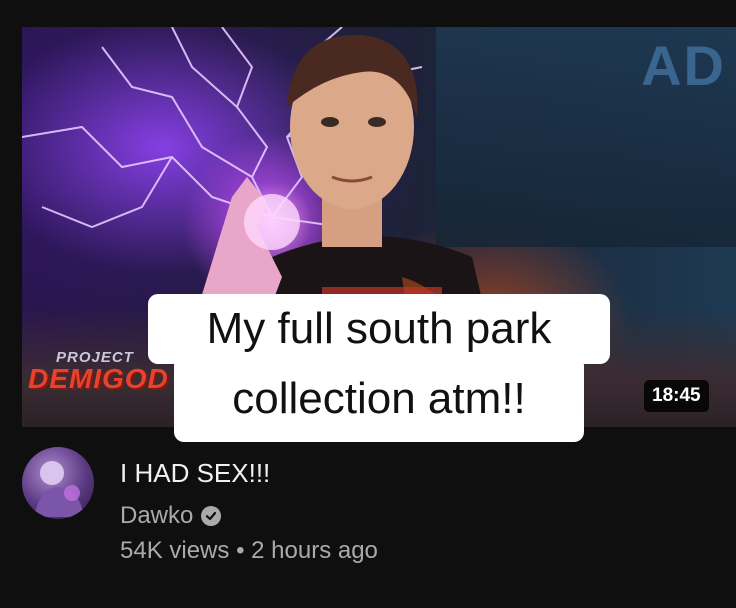  I want to click on channel-row: Dawko, so click(171, 516).